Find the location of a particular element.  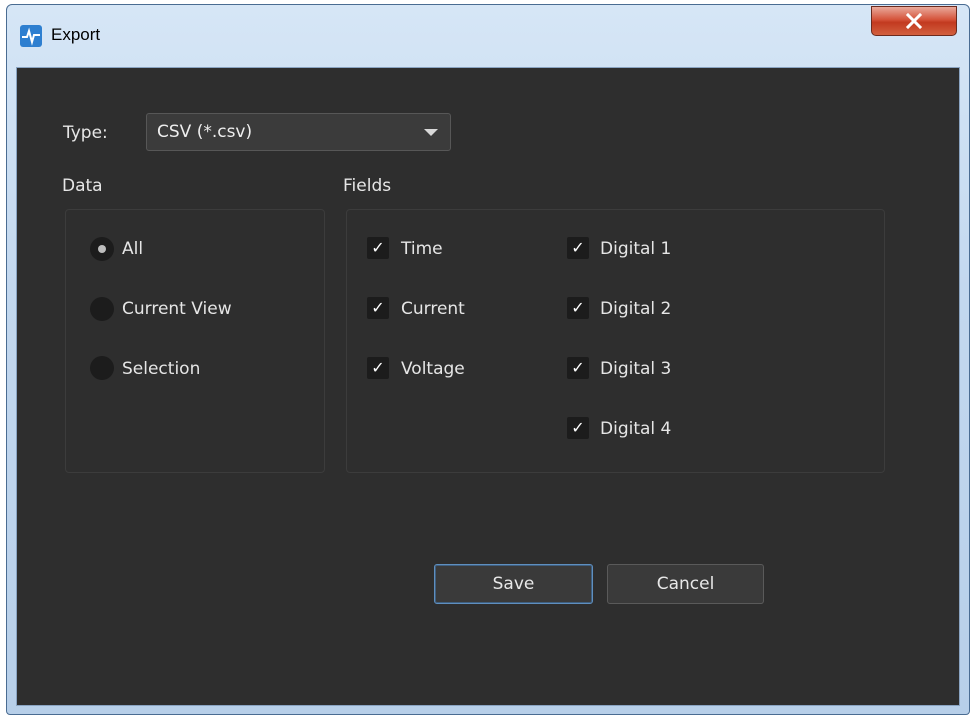

save-button: Save is located at coordinates (513, 584).